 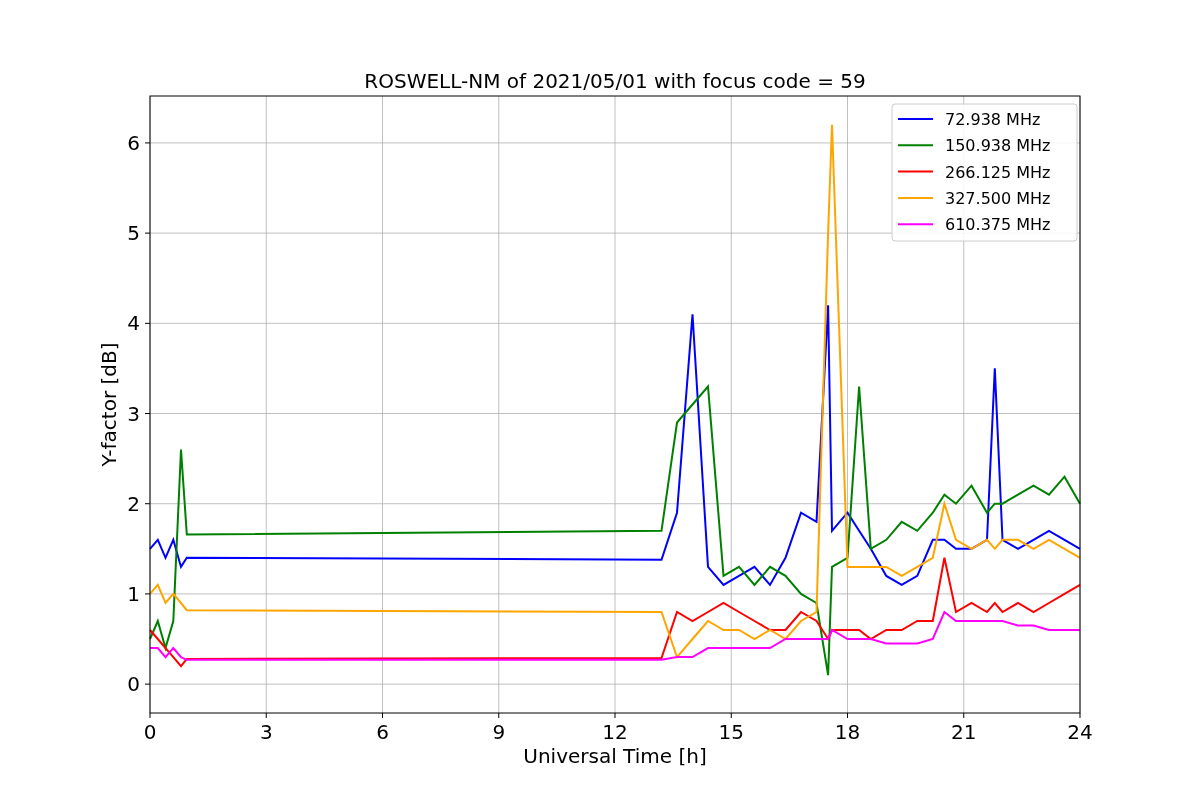 I want to click on legend-label: 327.500 MHz, so click(x=998, y=198).